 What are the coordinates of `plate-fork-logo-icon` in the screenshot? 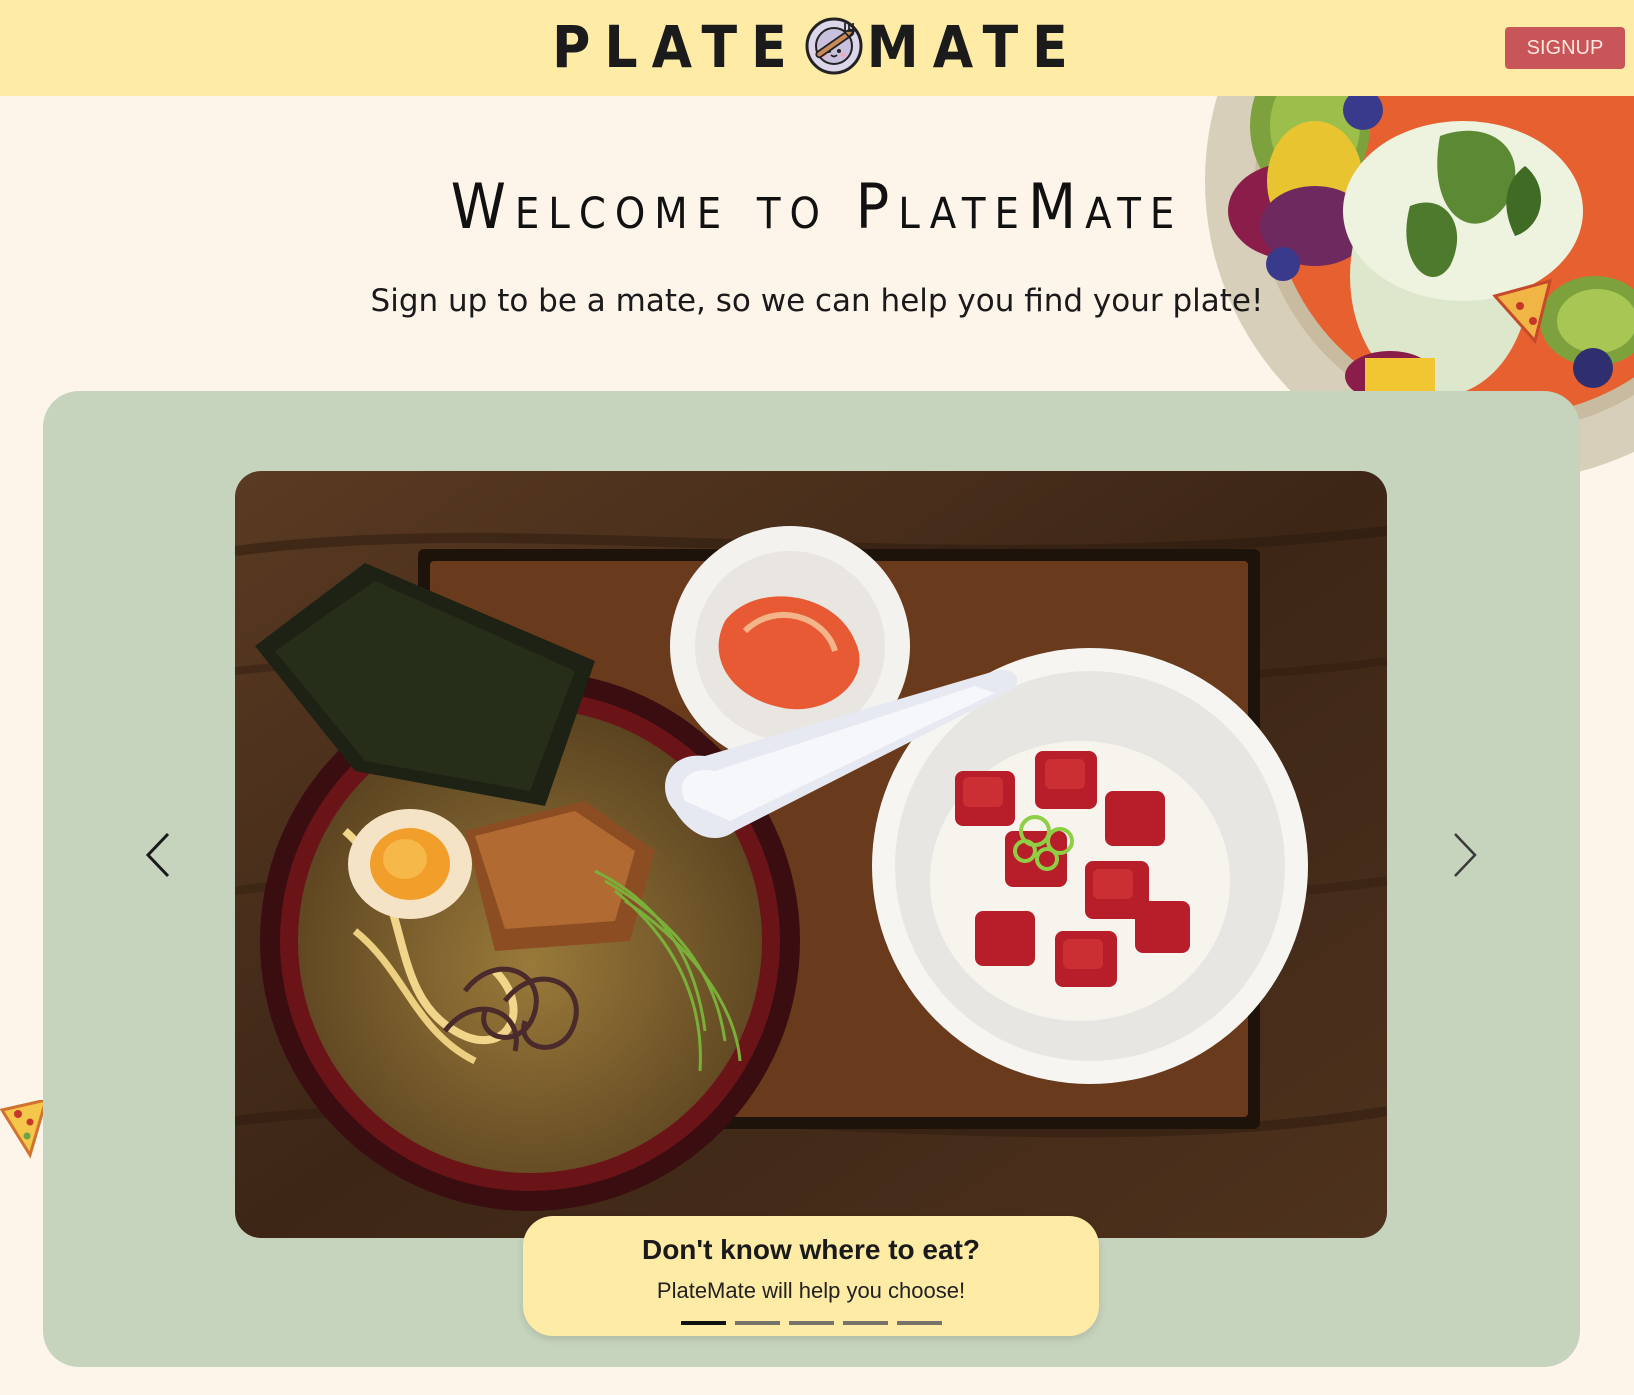 It's located at (834, 46).